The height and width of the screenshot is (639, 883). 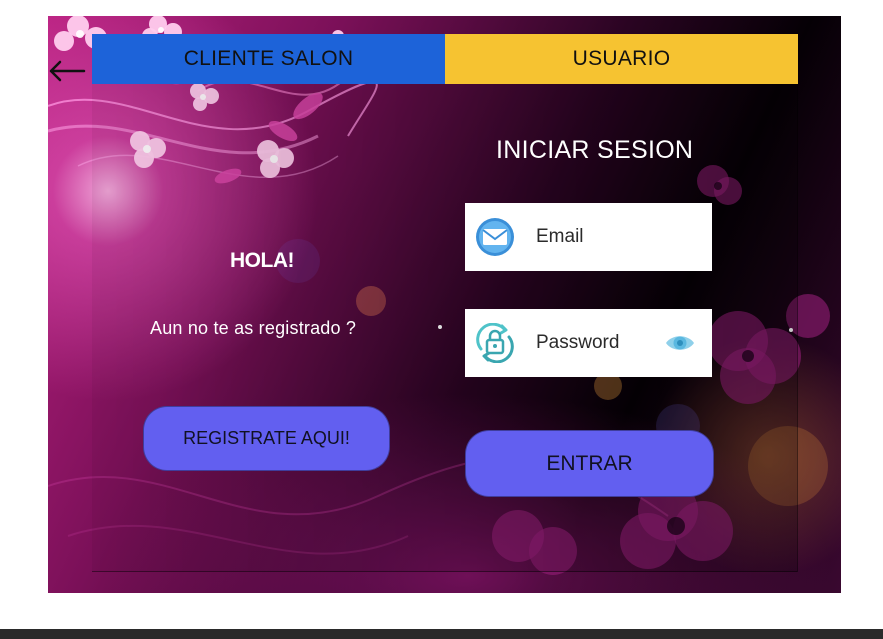 What do you see at coordinates (589, 463) in the screenshot?
I see `enter-button: ENTRAR` at bounding box center [589, 463].